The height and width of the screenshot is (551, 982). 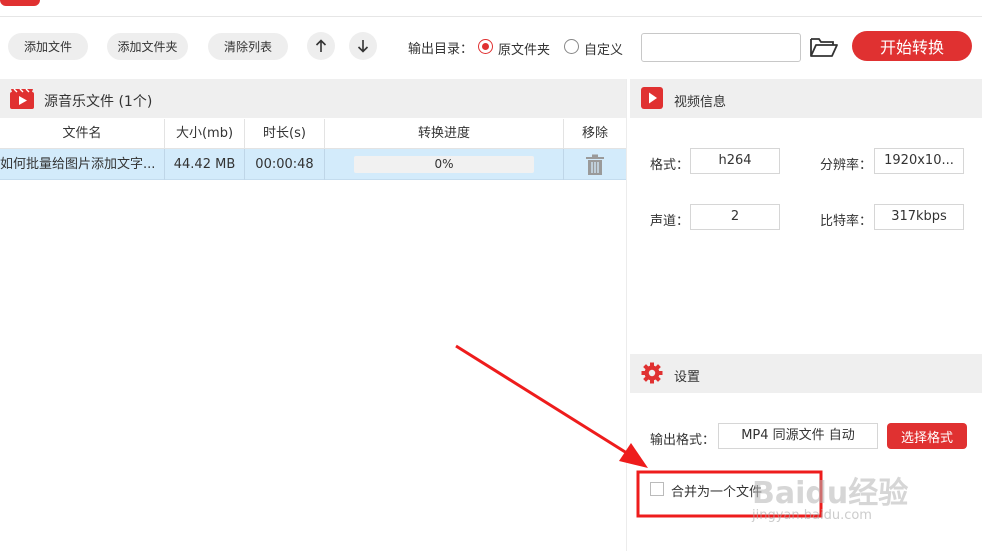 I want to click on settings-title: 设置, so click(x=687, y=377).